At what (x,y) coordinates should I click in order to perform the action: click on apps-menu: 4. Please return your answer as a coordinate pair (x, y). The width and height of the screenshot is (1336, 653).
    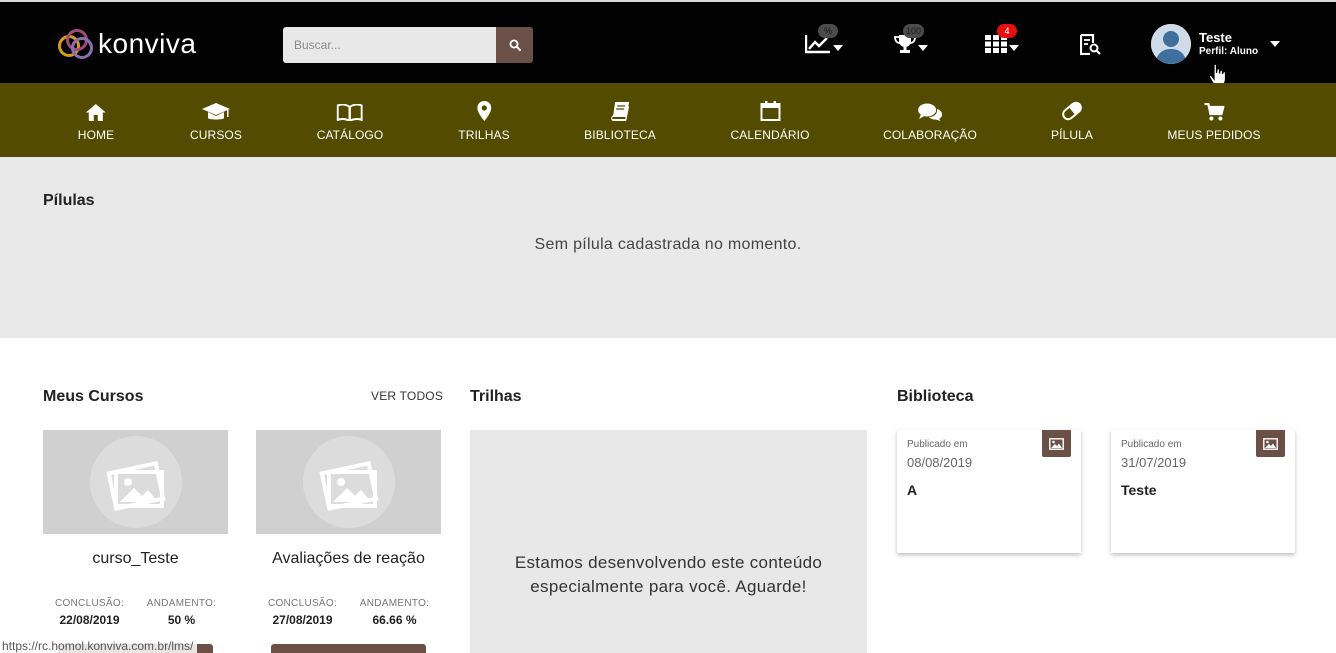
    Looking at the image, I should click on (1002, 42).